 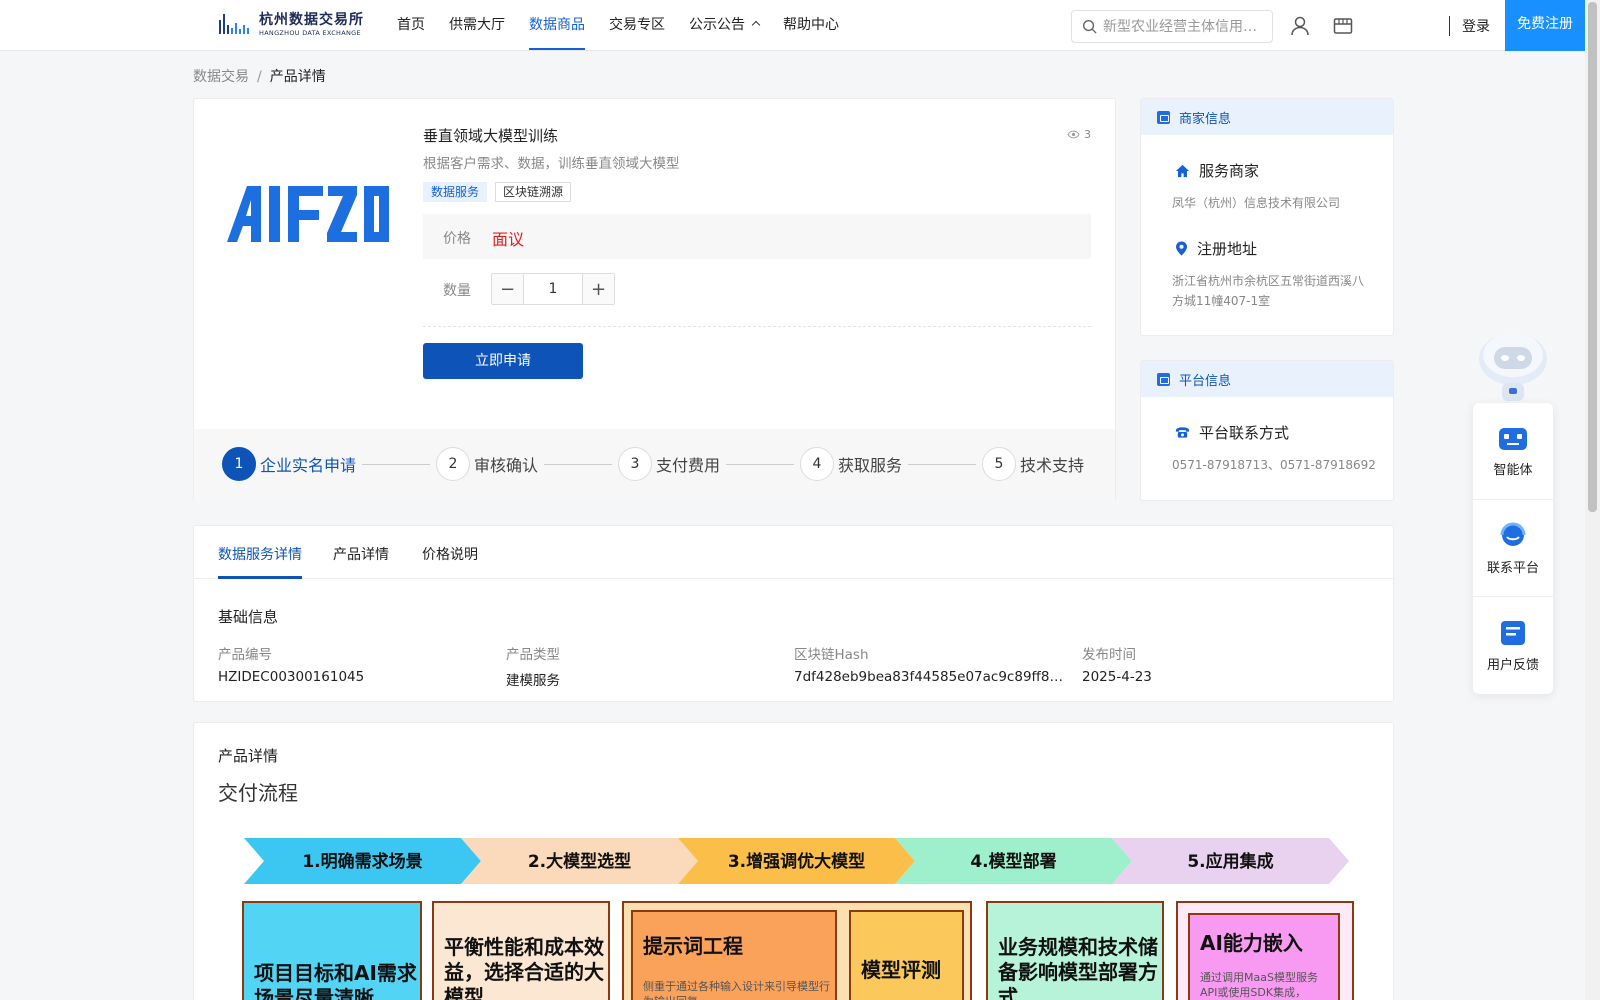 What do you see at coordinates (457, 291) in the screenshot?
I see `quantity-label: 数量` at bounding box center [457, 291].